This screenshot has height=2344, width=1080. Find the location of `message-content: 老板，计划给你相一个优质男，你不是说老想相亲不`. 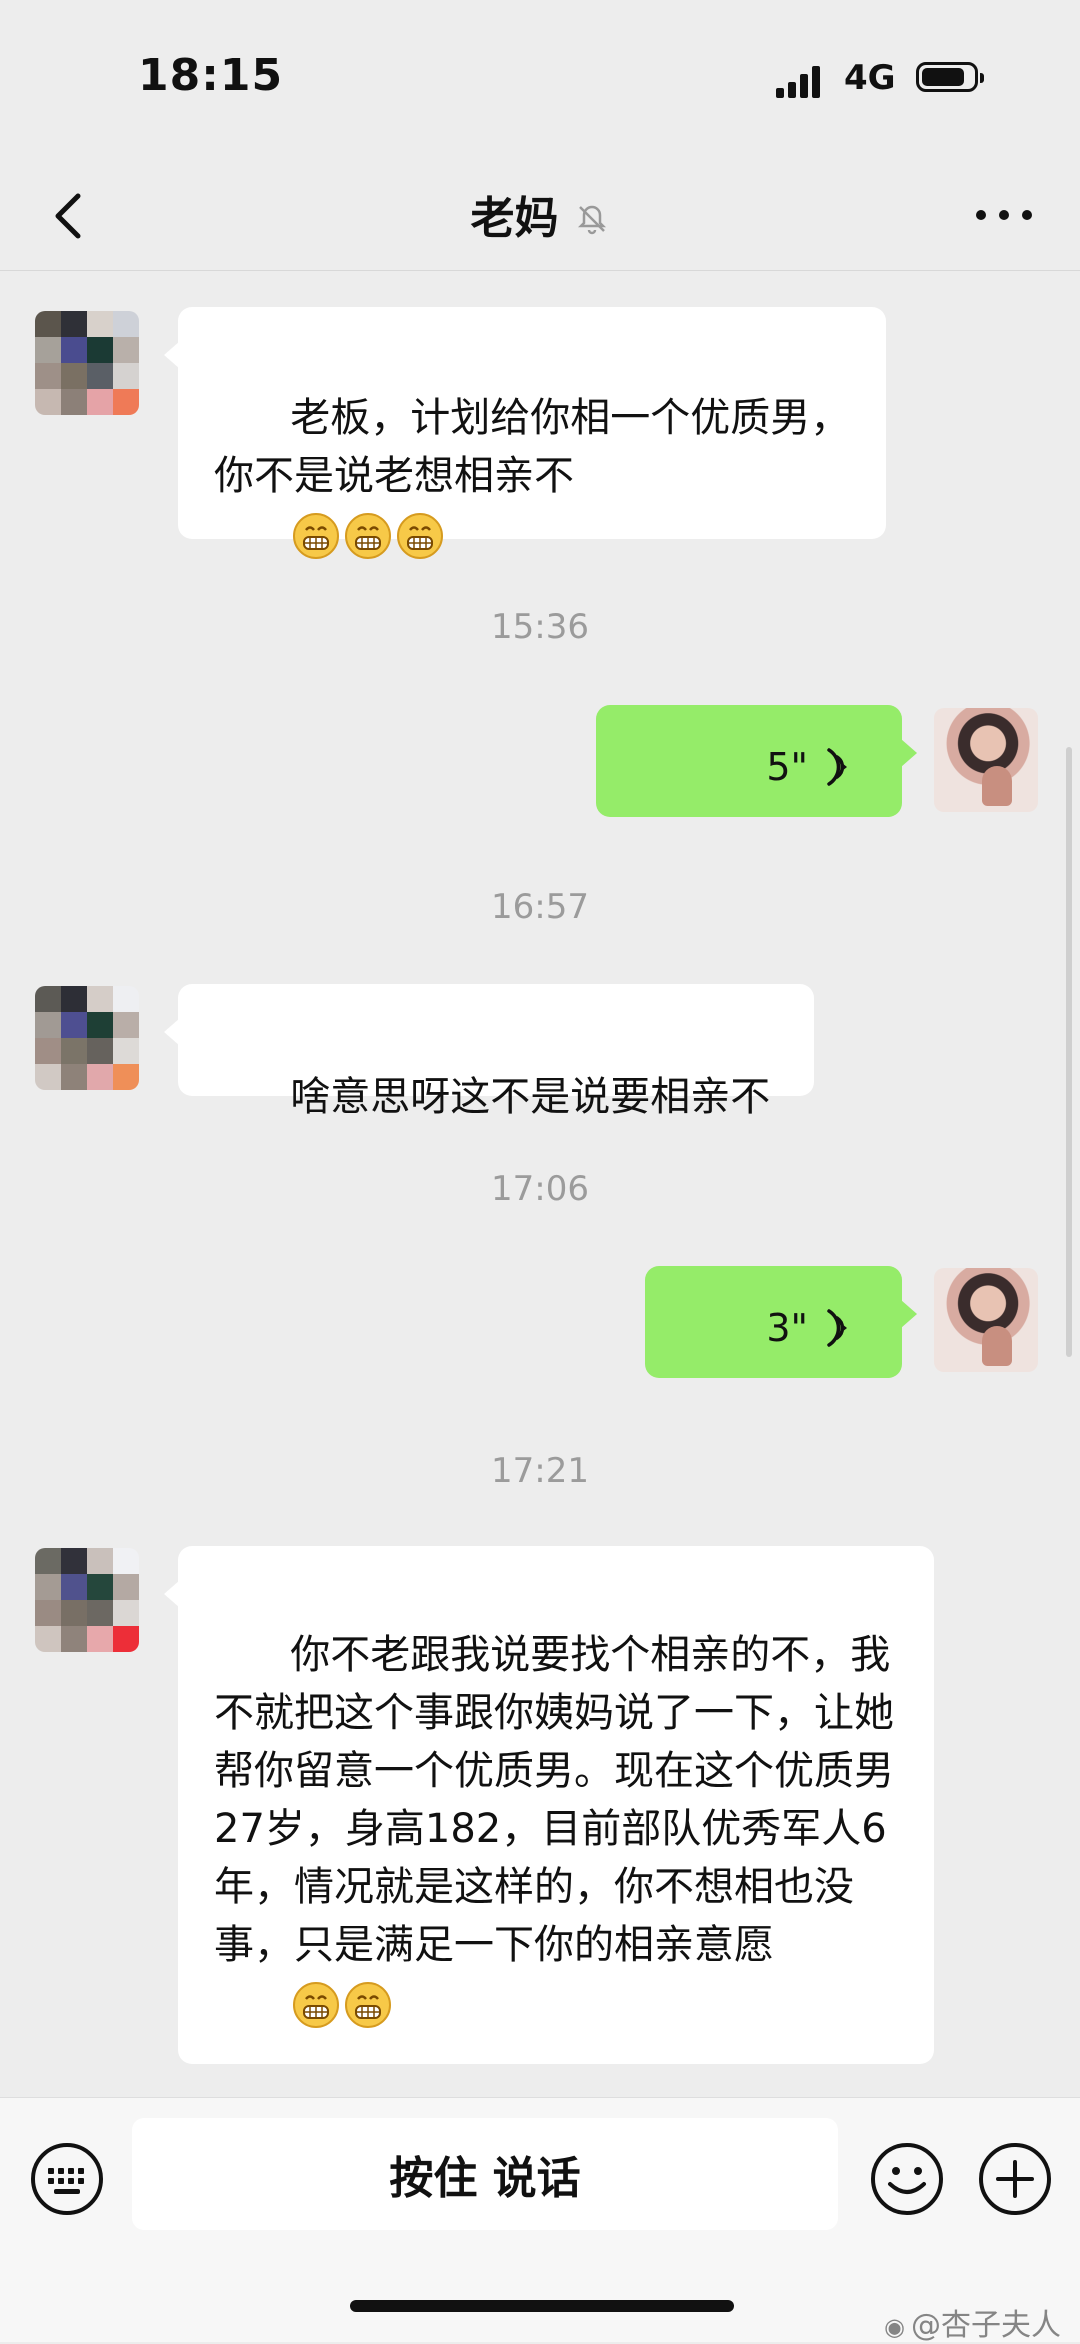

message-content: 老板，计划给你相一个优质男，你不是说老想相亲不 is located at coordinates (532, 447).